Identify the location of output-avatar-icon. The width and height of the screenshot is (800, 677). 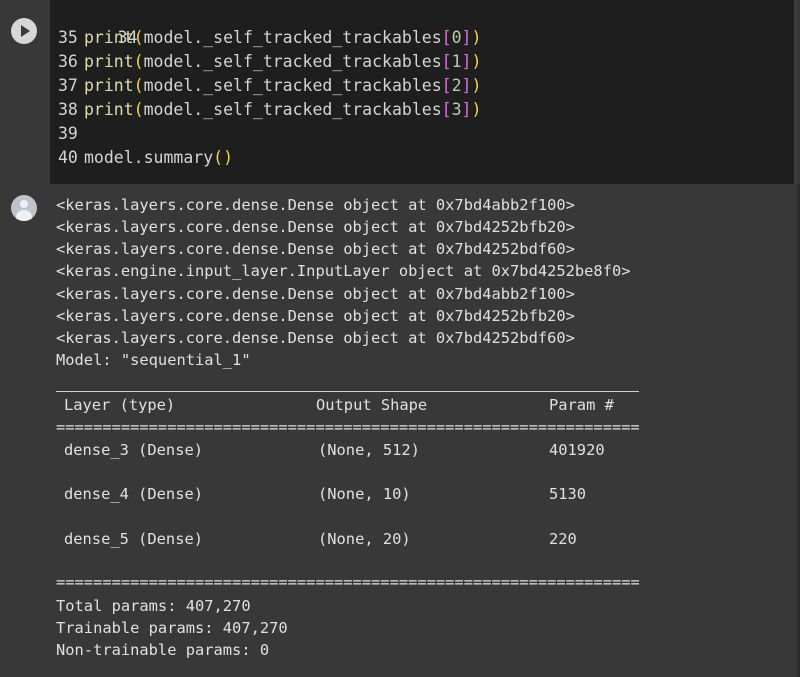
(24, 208).